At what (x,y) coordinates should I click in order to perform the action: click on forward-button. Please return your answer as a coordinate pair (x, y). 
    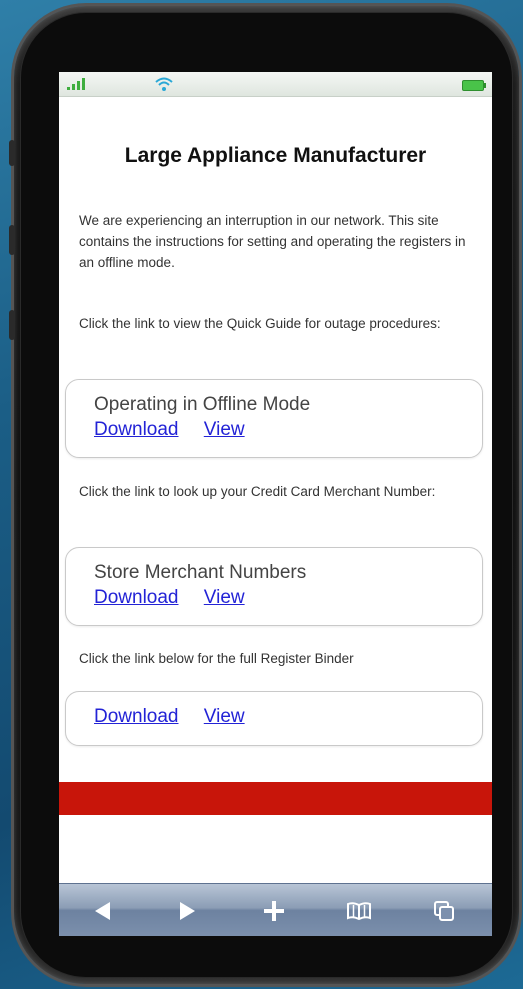
    Looking at the image, I should click on (187, 910).